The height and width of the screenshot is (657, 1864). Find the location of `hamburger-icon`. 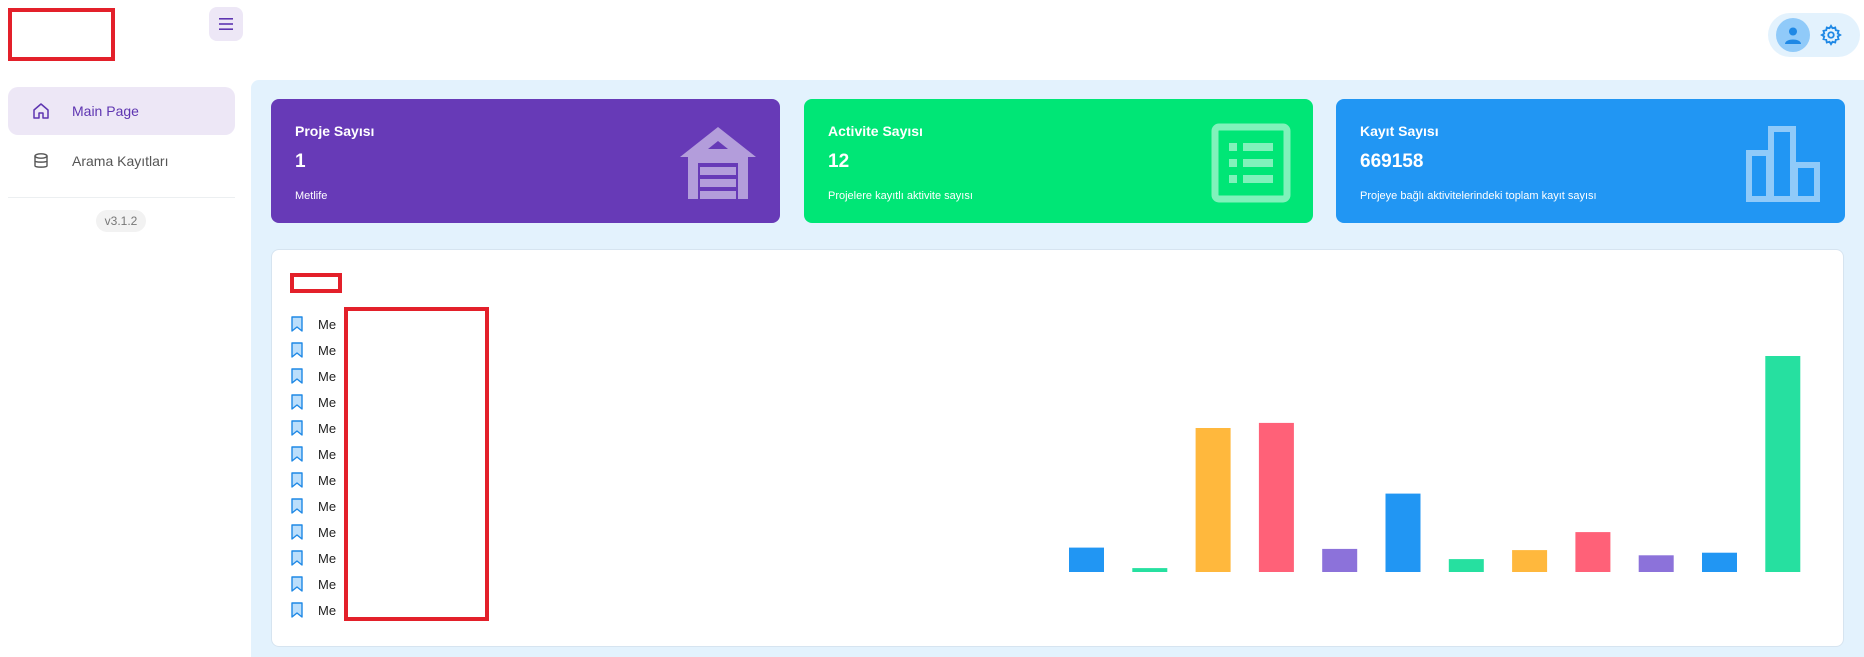

hamburger-icon is located at coordinates (226, 24).